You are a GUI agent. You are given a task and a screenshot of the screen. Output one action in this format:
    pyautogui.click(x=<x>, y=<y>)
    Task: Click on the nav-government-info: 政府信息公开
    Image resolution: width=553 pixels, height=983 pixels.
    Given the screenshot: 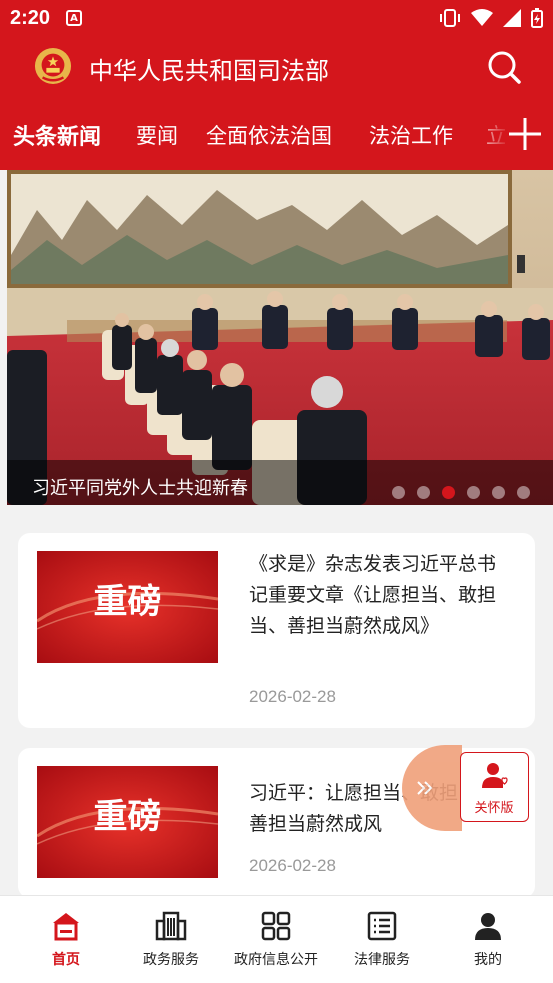 What is the action you would take?
    pyautogui.click(x=276, y=939)
    